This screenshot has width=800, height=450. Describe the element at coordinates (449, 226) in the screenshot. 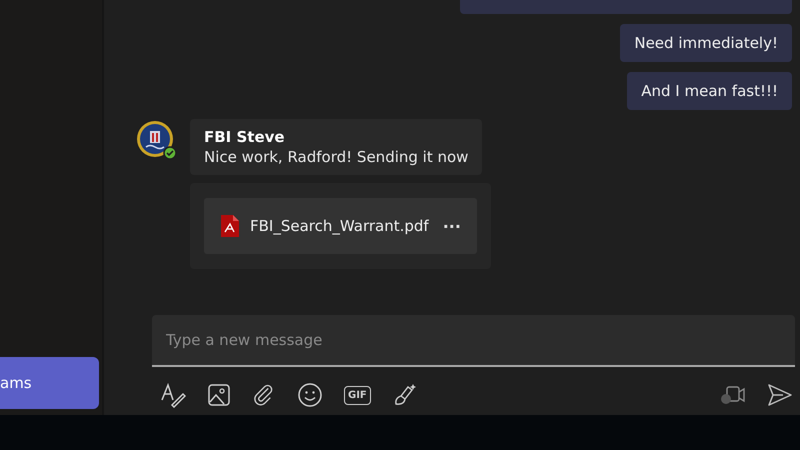

I see `more-button: ···` at that location.